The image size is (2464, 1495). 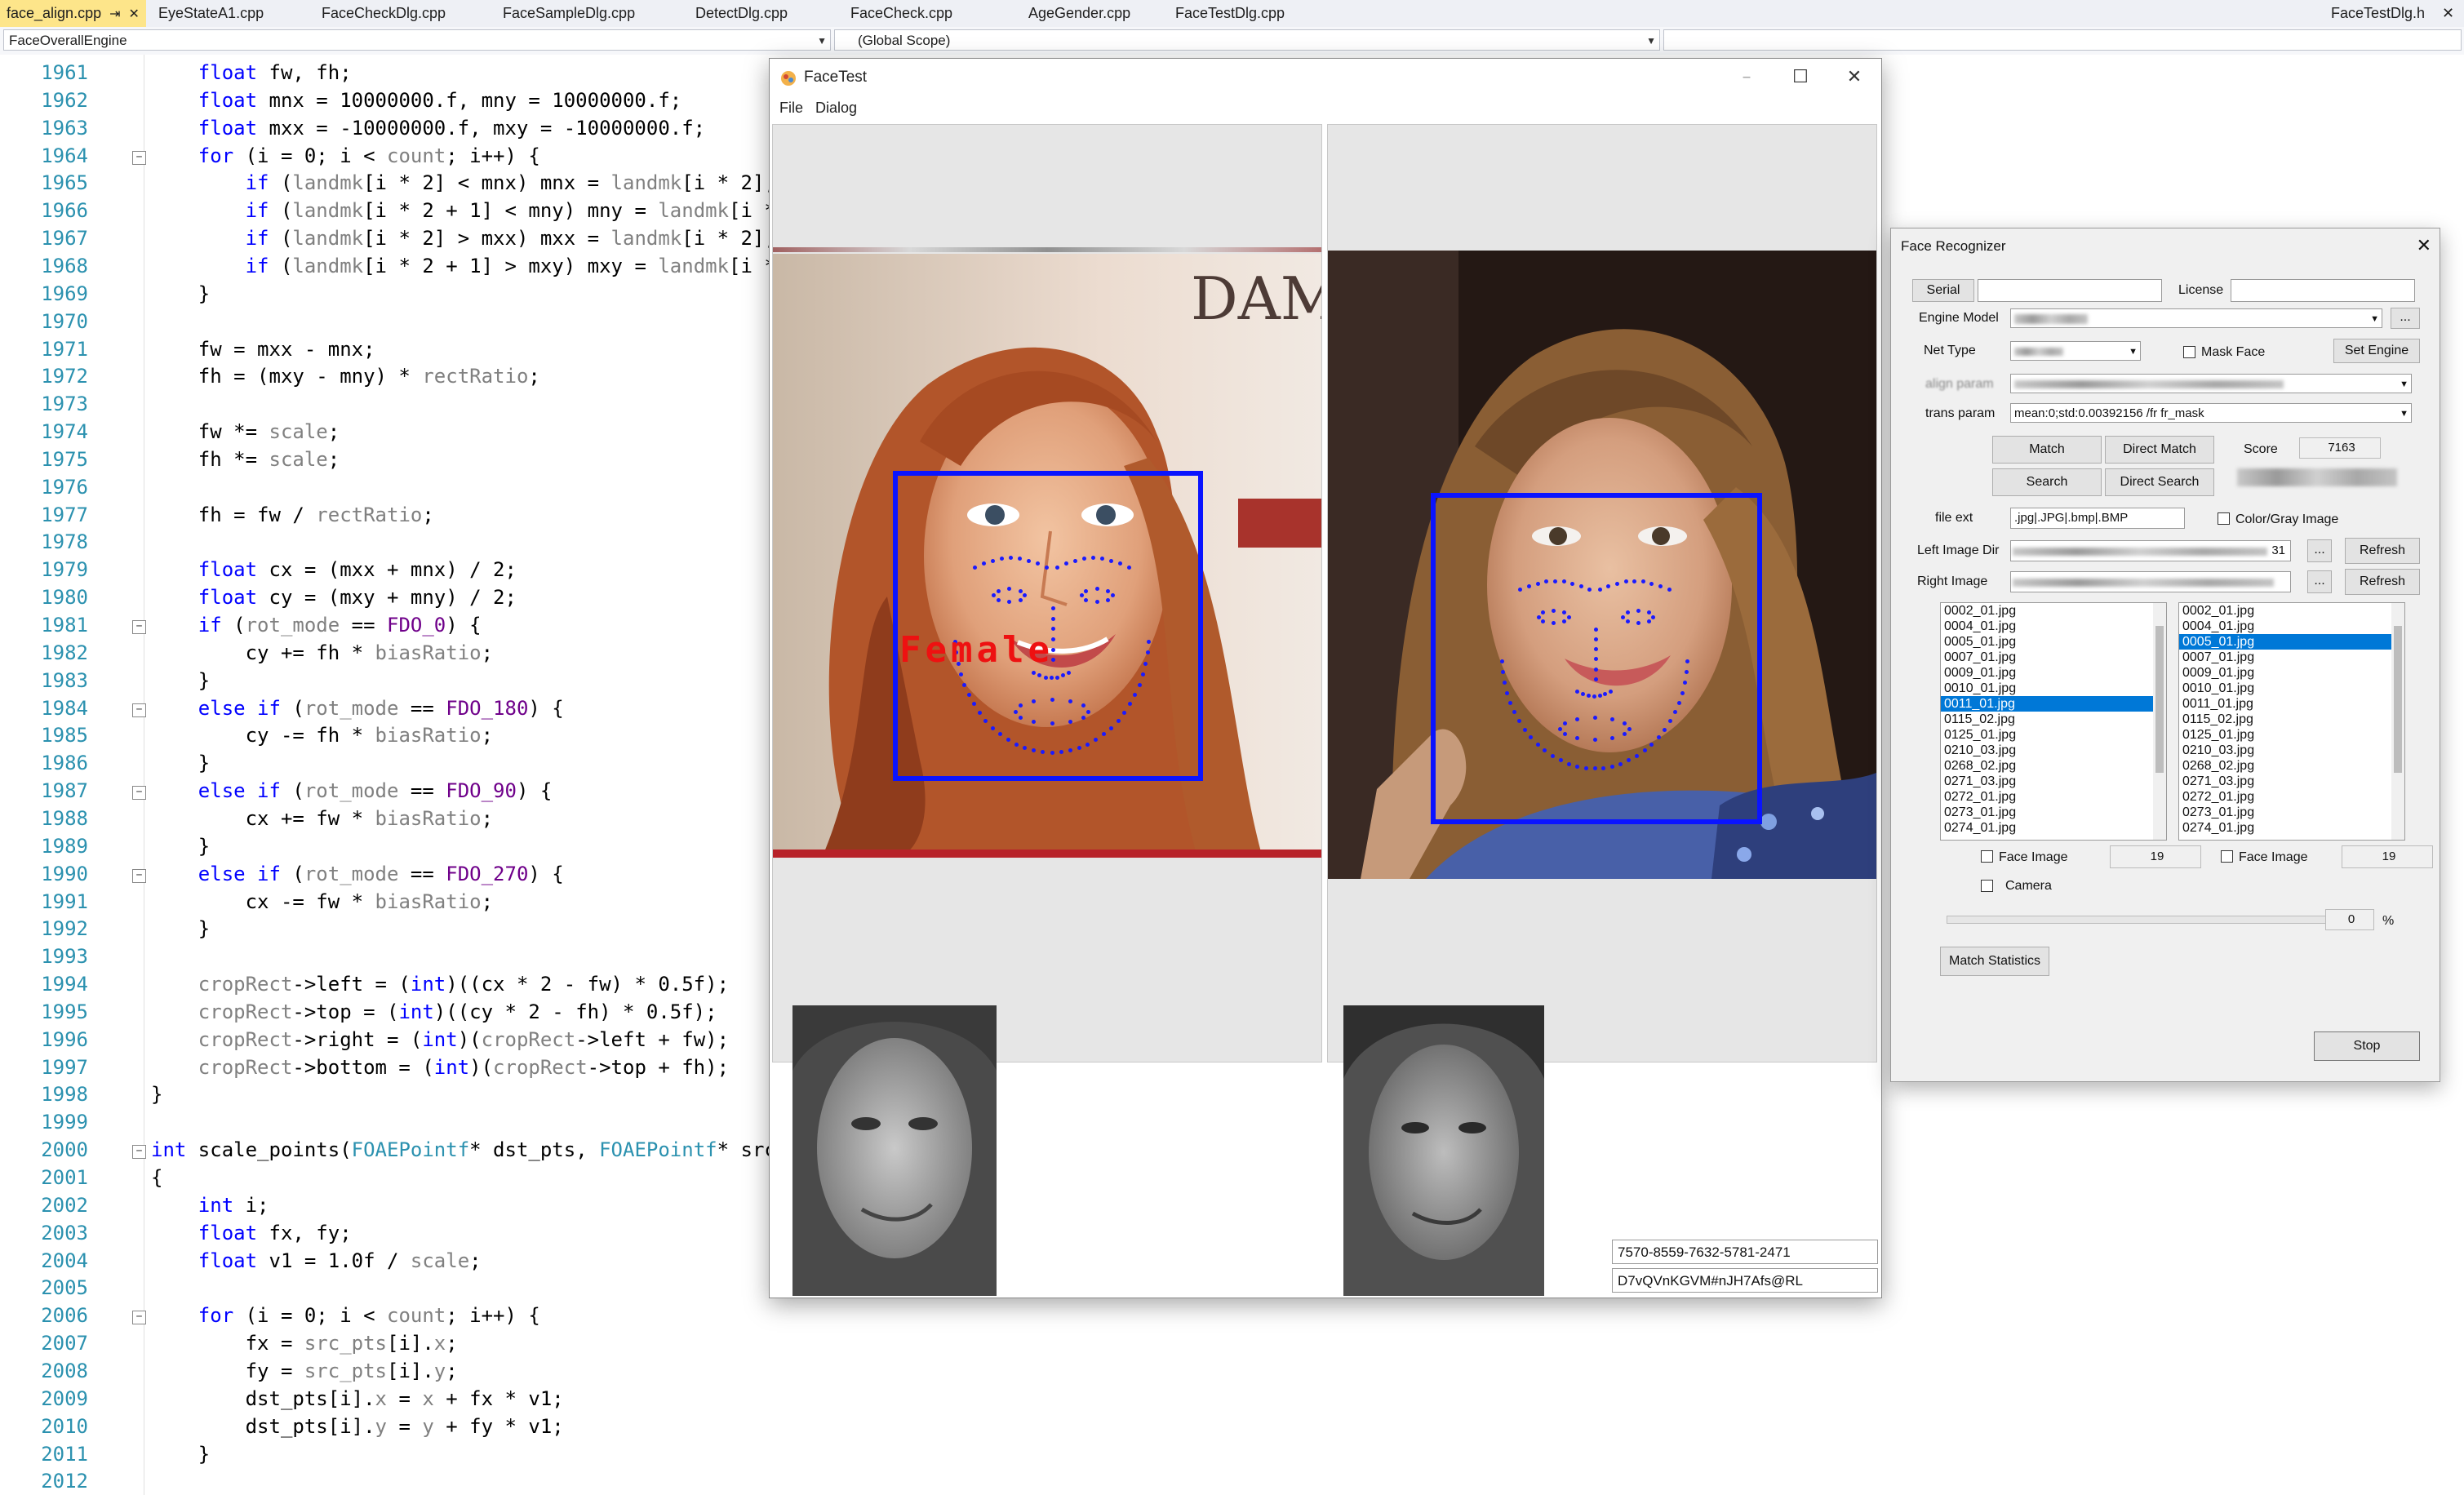 What do you see at coordinates (1747, 77) in the screenshot?
I see `minimize-icon: –` at bounding box center [1747, 77].